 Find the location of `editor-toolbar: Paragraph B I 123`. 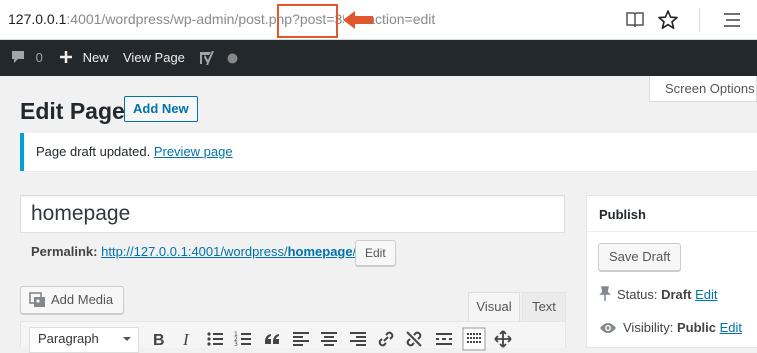

editor-toolbar: Paragraph B I 123 is located at coordinates (293, 337).